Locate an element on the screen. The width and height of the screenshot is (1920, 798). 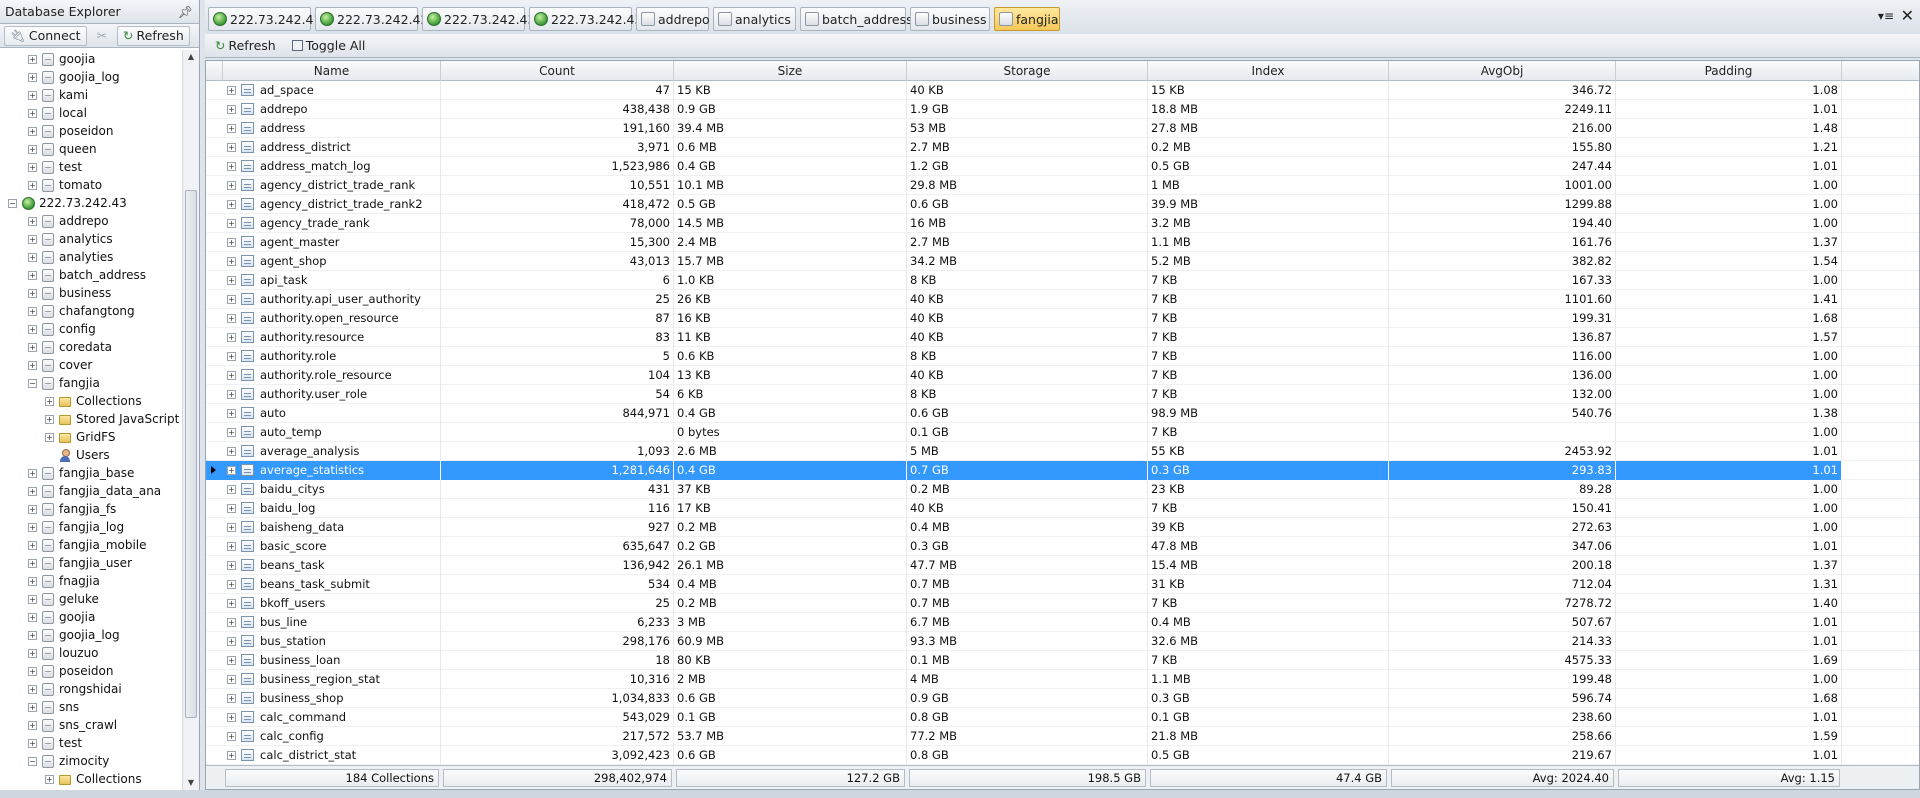
cell-storage: 2.7 MB is located at coordinates (1027, 147).